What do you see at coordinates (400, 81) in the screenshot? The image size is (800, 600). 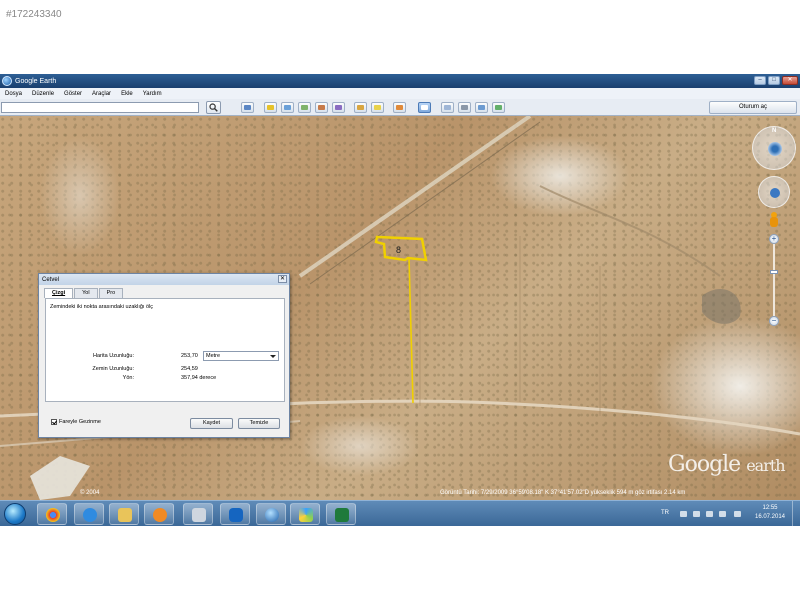 I see `title-bar: Google Earth – □ ✕` at bounding box center [400, 81].